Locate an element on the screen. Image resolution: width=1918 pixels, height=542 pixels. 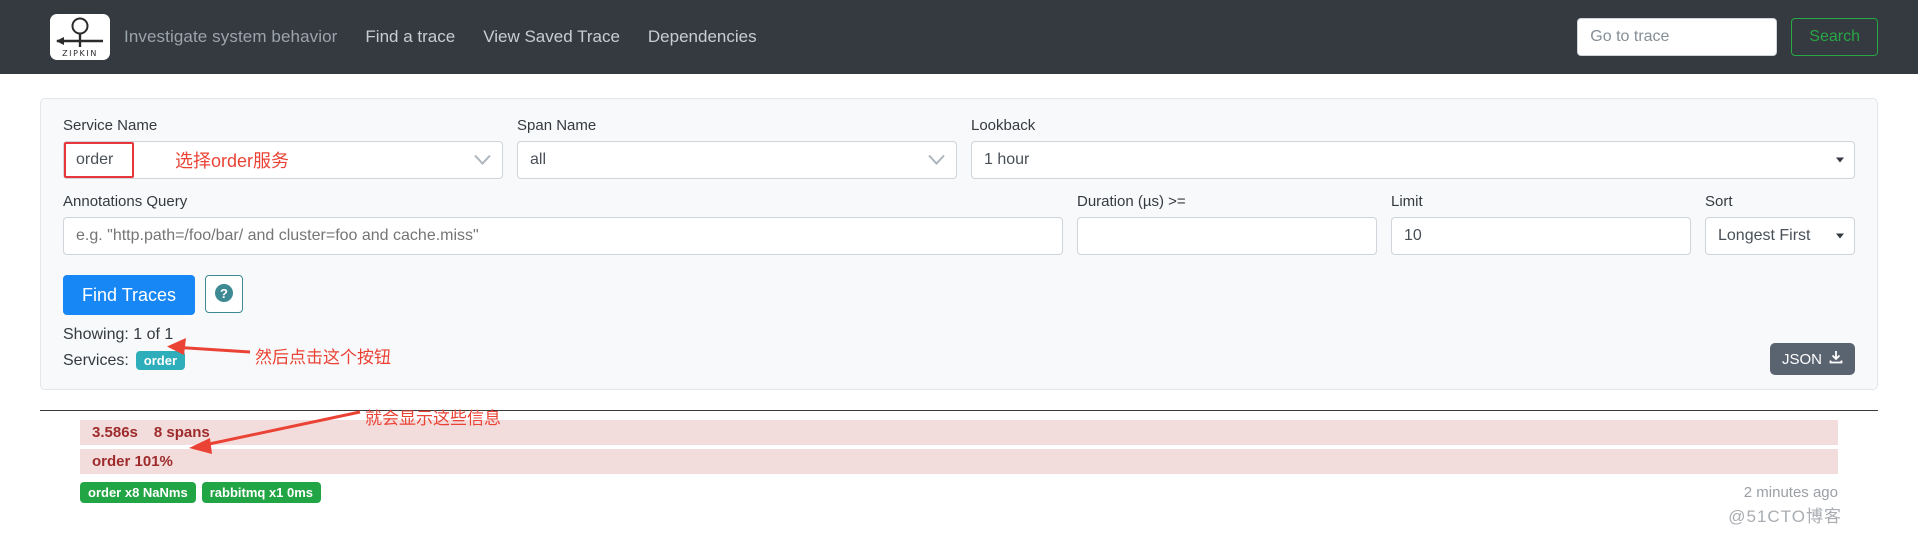
search-actions: Find Traces ? is located at coordinates (959, 295).